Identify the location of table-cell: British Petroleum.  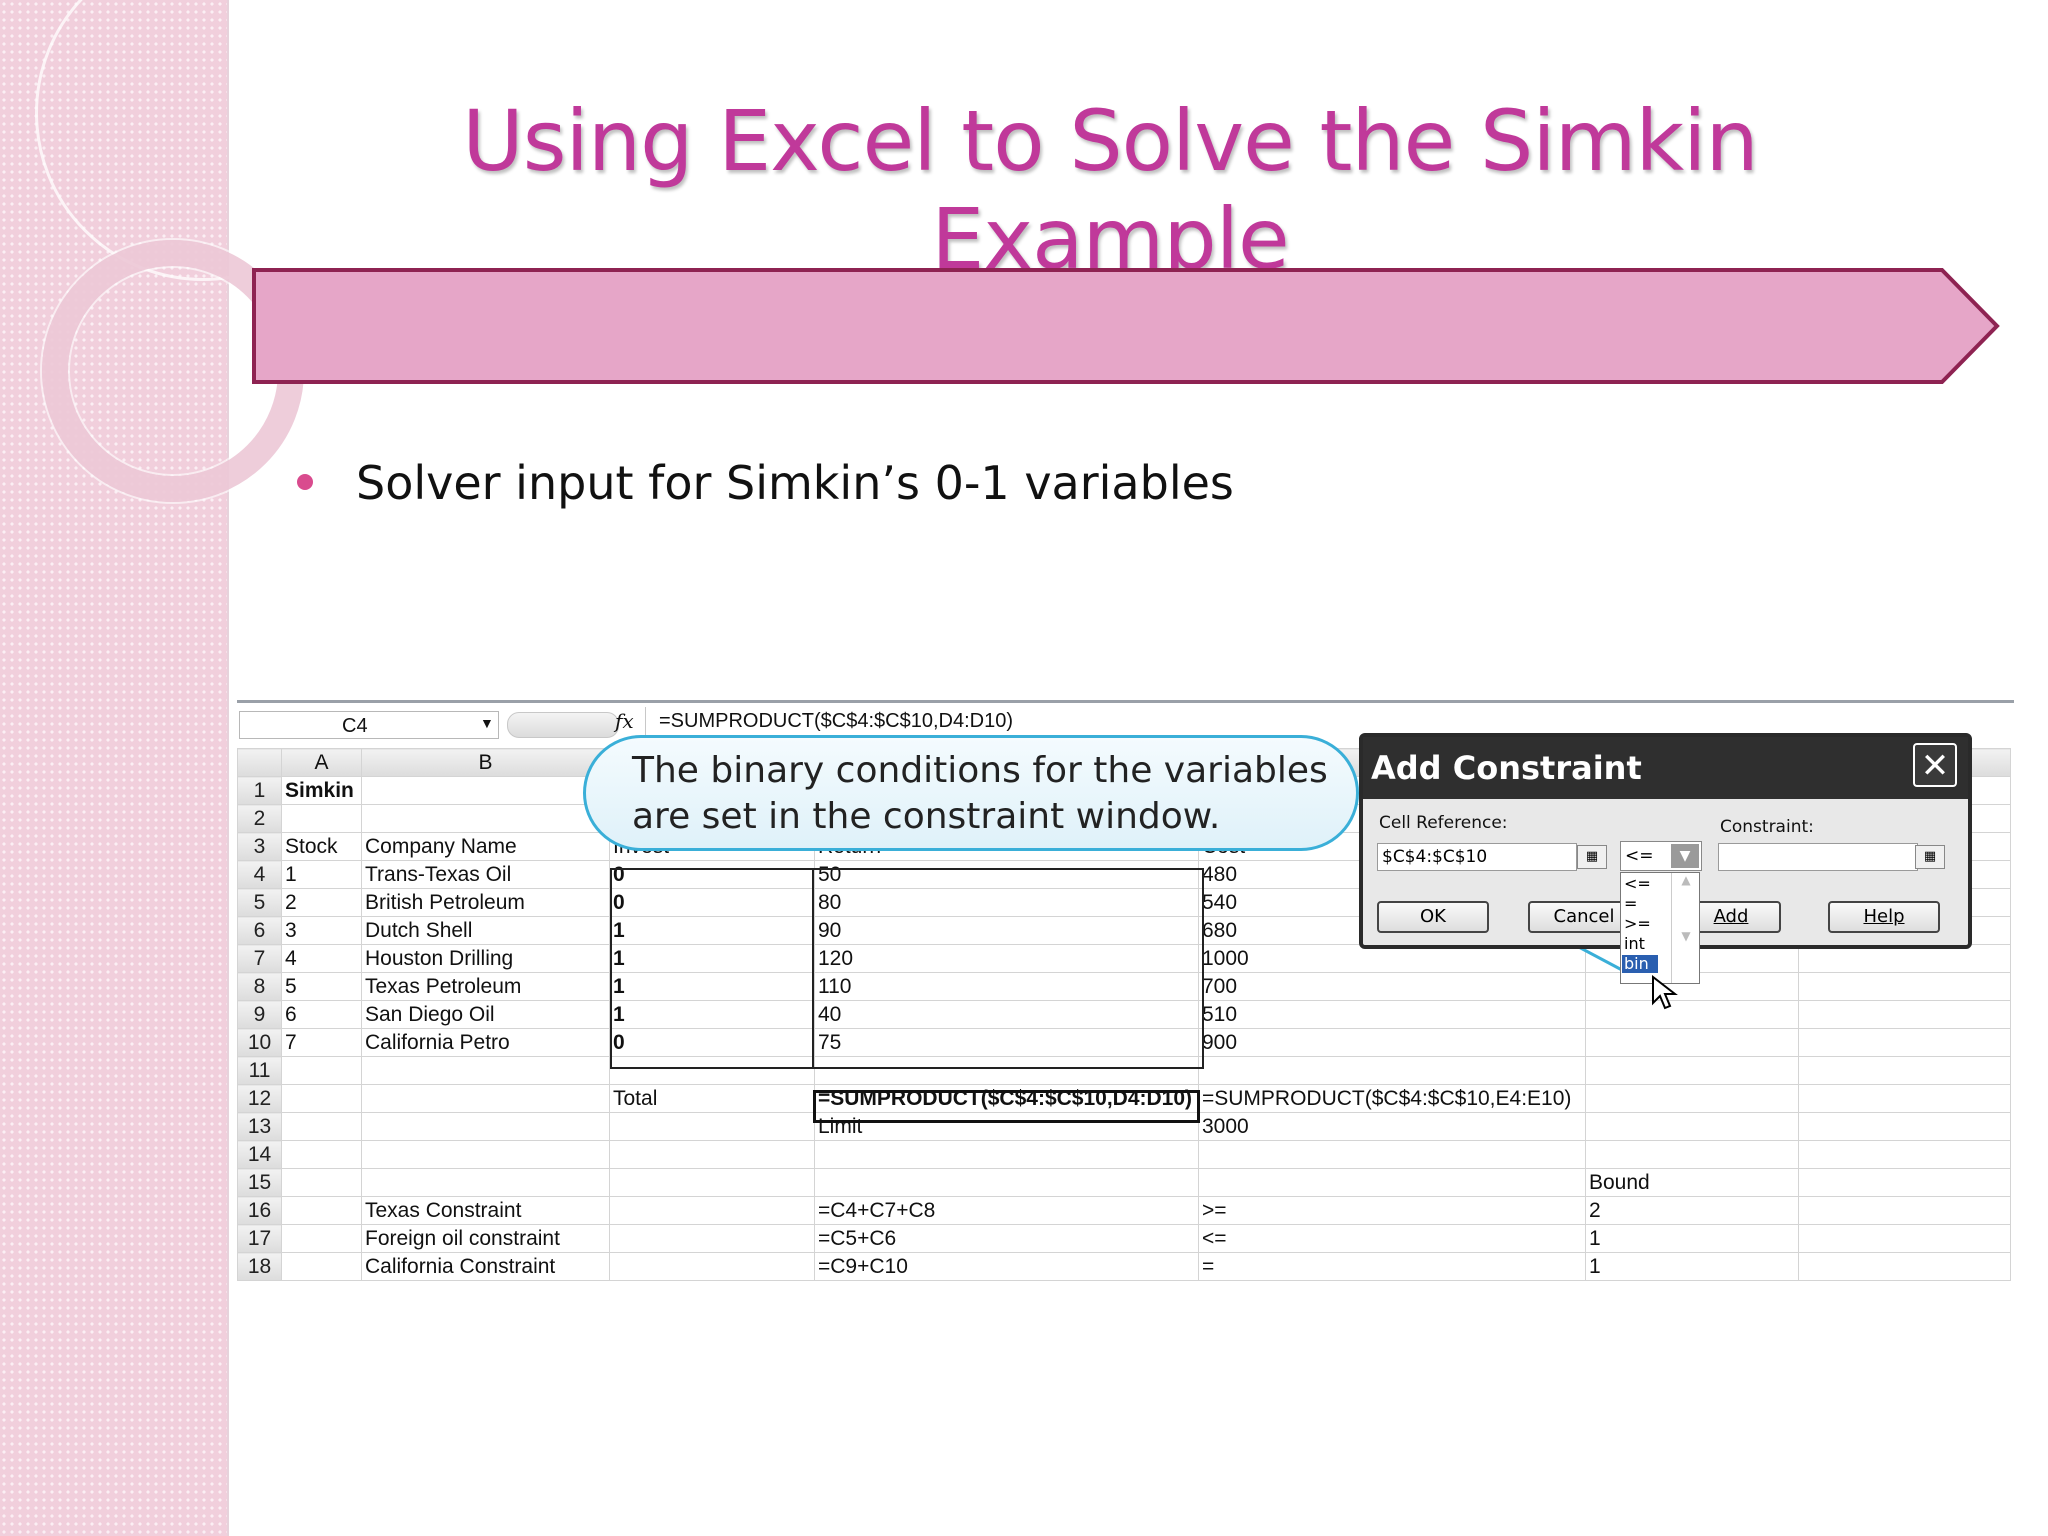
(485, 902).